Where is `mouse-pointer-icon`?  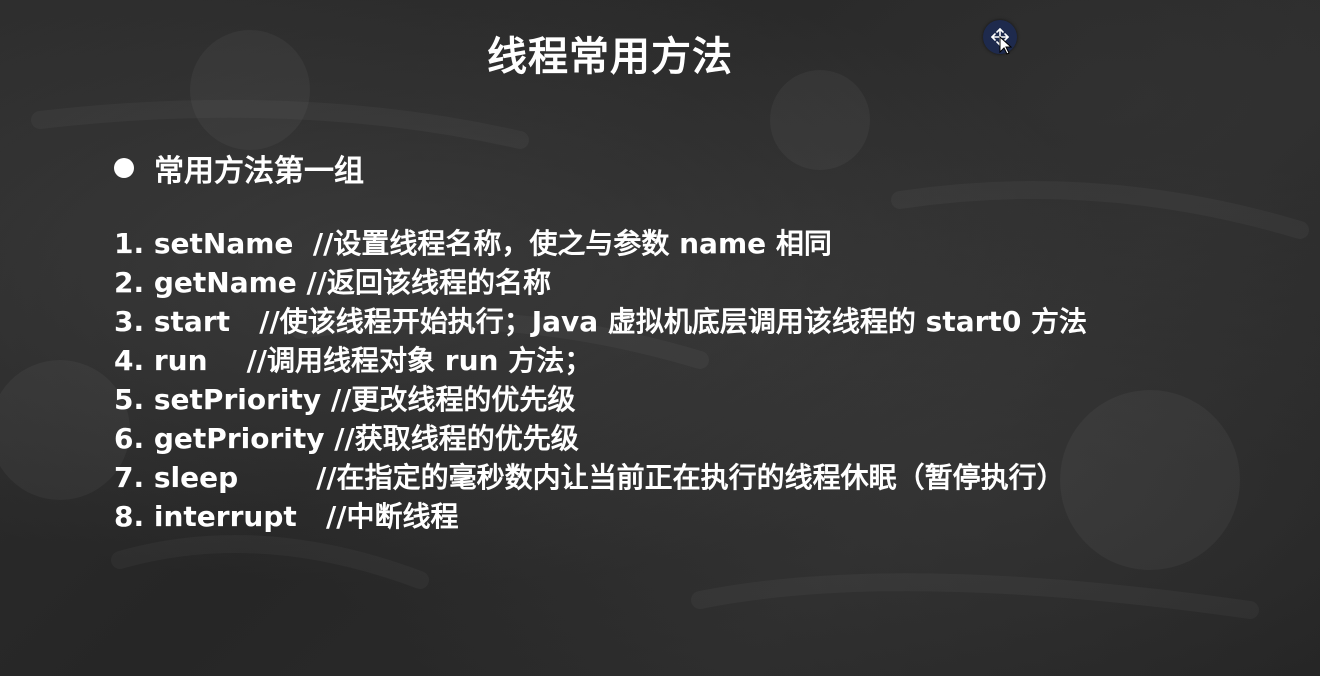 mouse-pointer-icon is located at coordinates (1006, 45).